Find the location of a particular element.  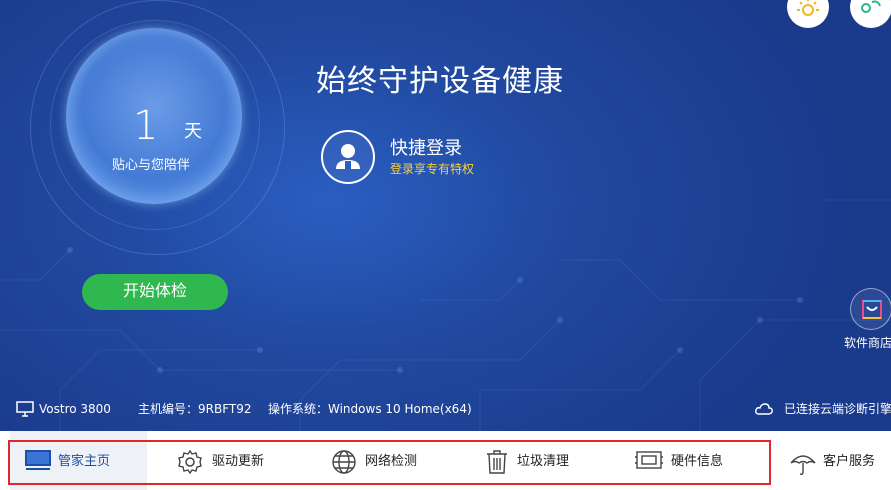

days-number: 1 is located at coordinates (146, 126).